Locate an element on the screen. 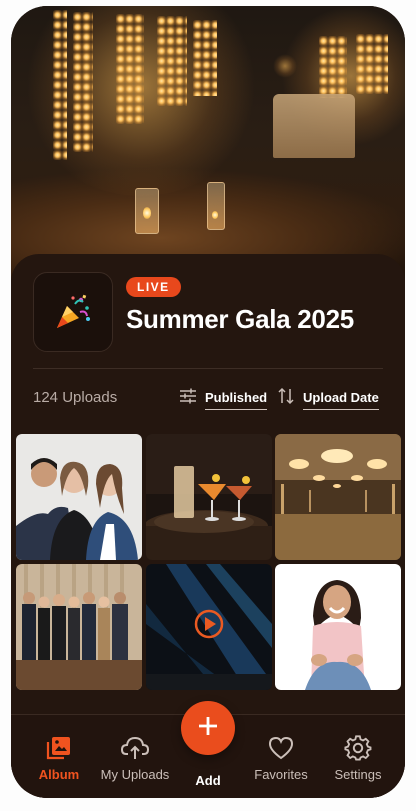 This screenshot has height=811, width=416. nav-label-settings: Settings is located at coordinates (358, 774).